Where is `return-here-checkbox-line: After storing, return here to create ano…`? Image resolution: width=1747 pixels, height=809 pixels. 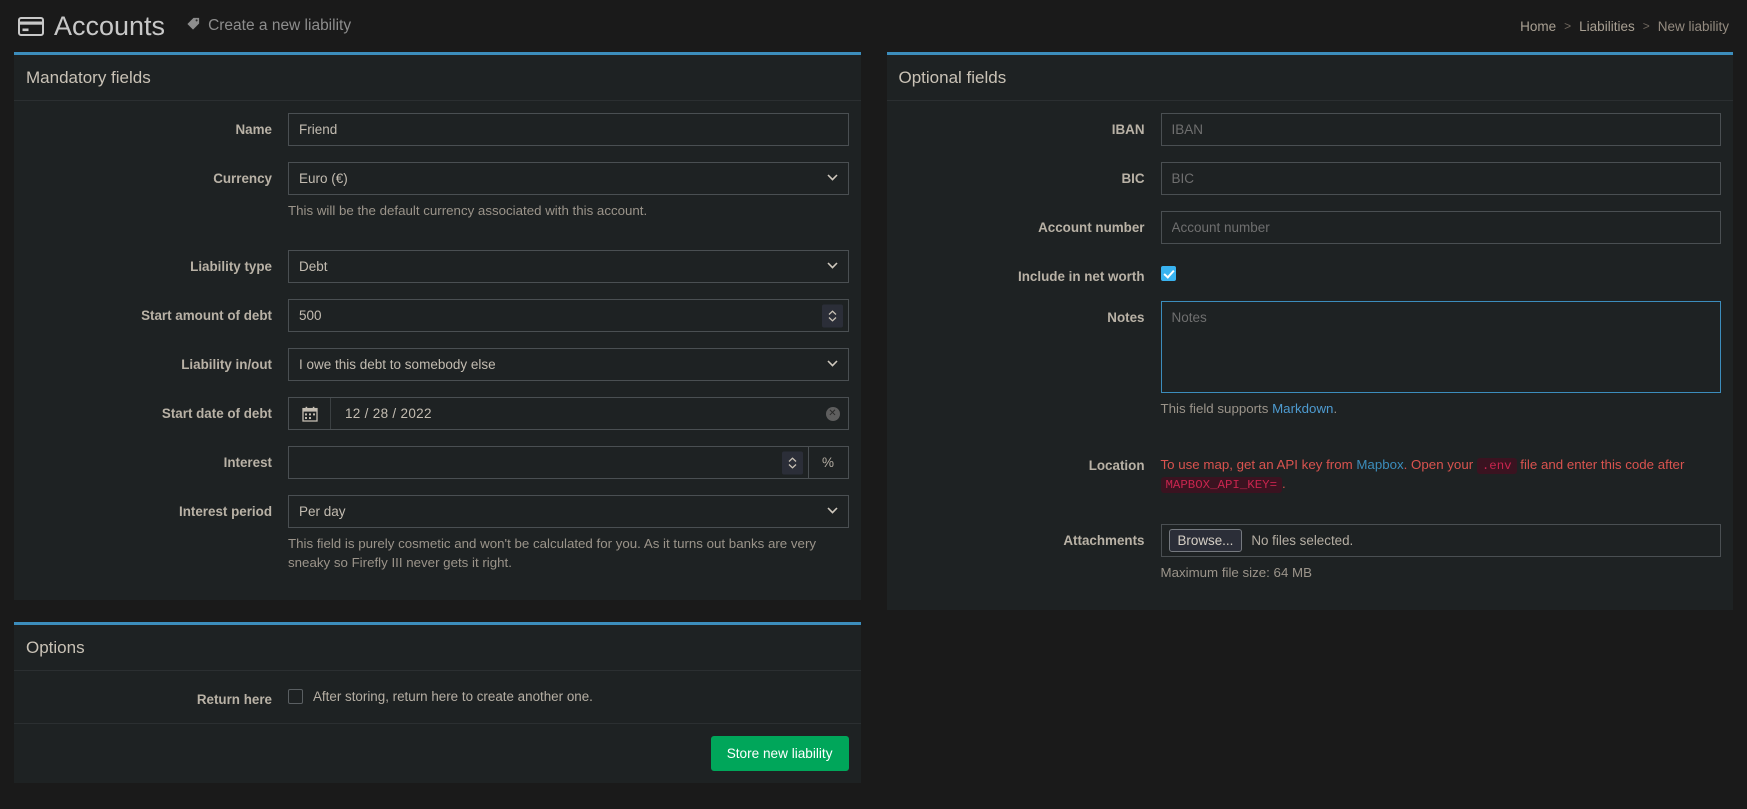 return-here-checkbox-line: After storing, return here to create ano… is located at coordinates (568, 694).